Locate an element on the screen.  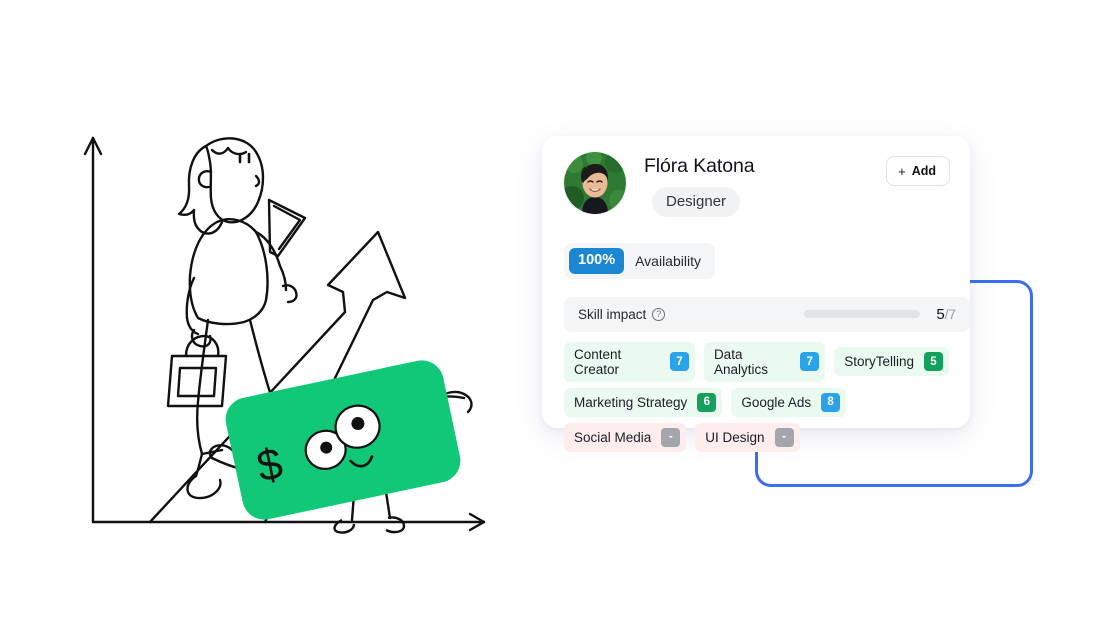
skill-tag: Social Media - is located at coordinates (625, 437).